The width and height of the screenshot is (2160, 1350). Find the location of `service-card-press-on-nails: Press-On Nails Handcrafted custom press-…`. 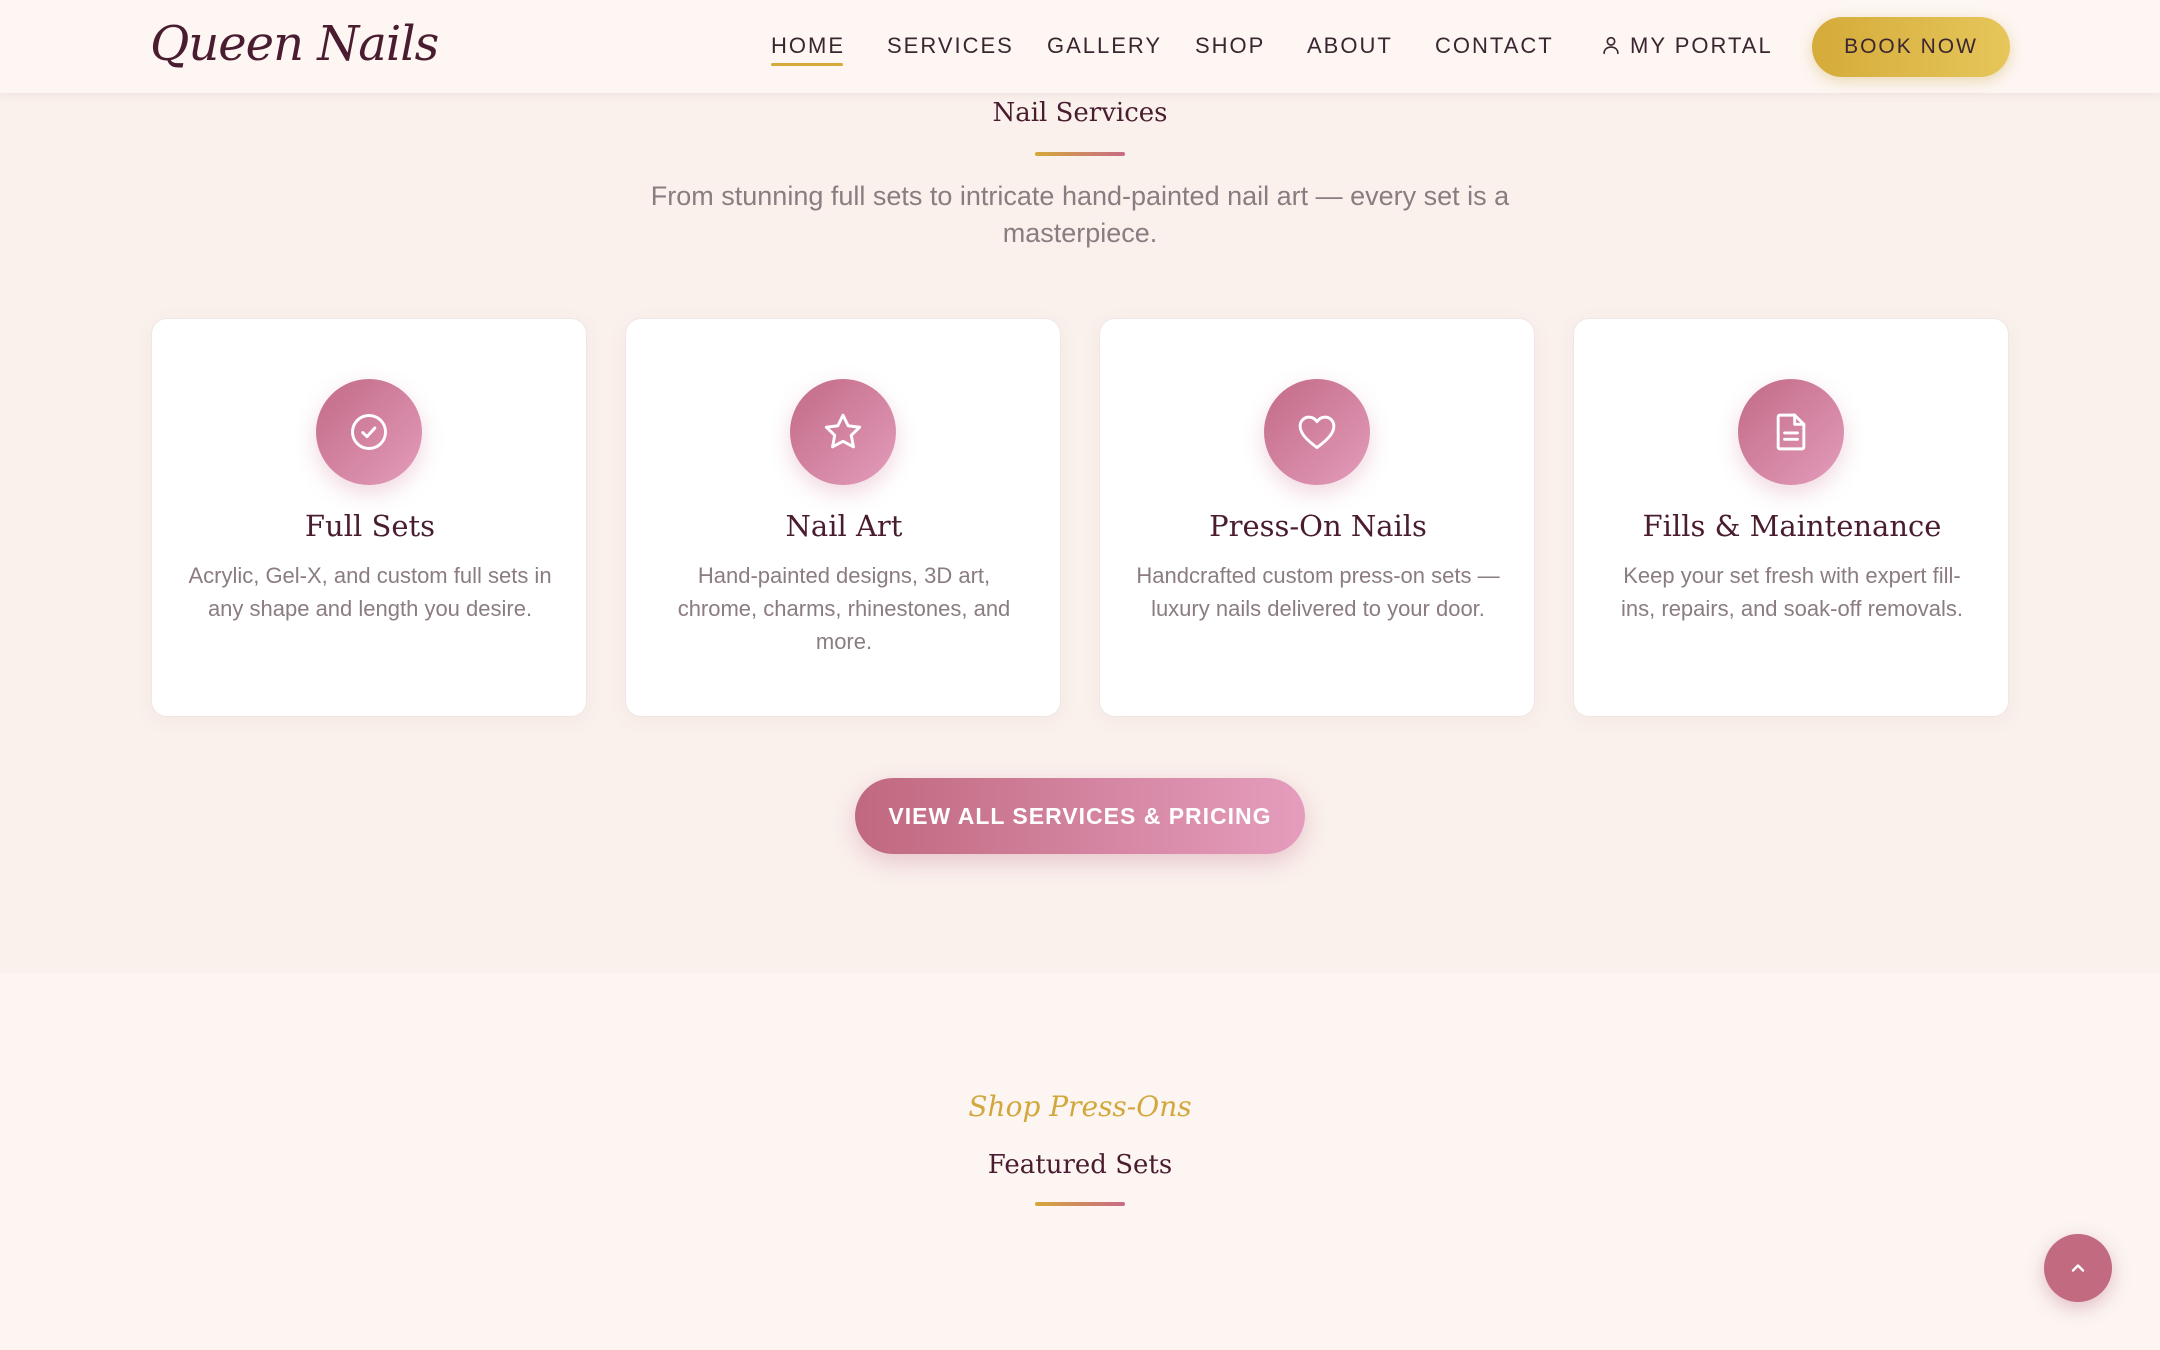

service-card-press-on-nails: Press-On Nails Handcrafted custom press-… is located at coordinates (1317, 517).